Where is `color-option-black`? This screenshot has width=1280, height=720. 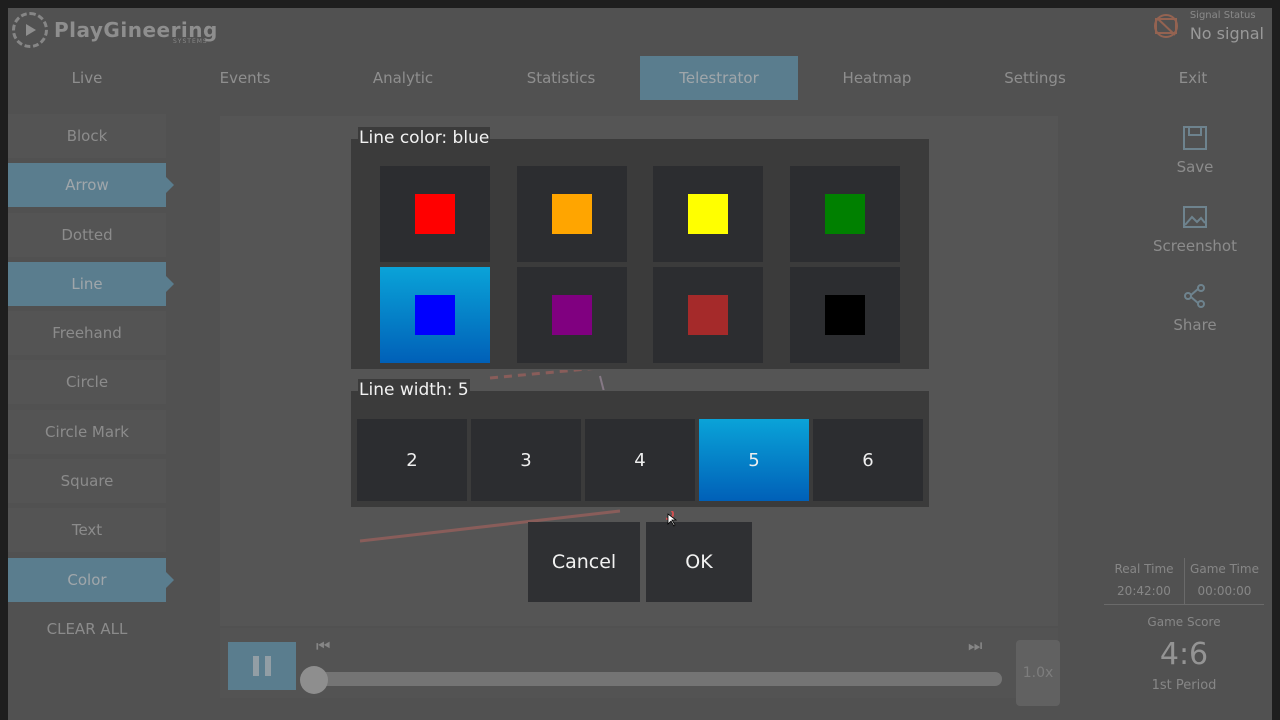 color-option-black is located at coordinates (845, 315).